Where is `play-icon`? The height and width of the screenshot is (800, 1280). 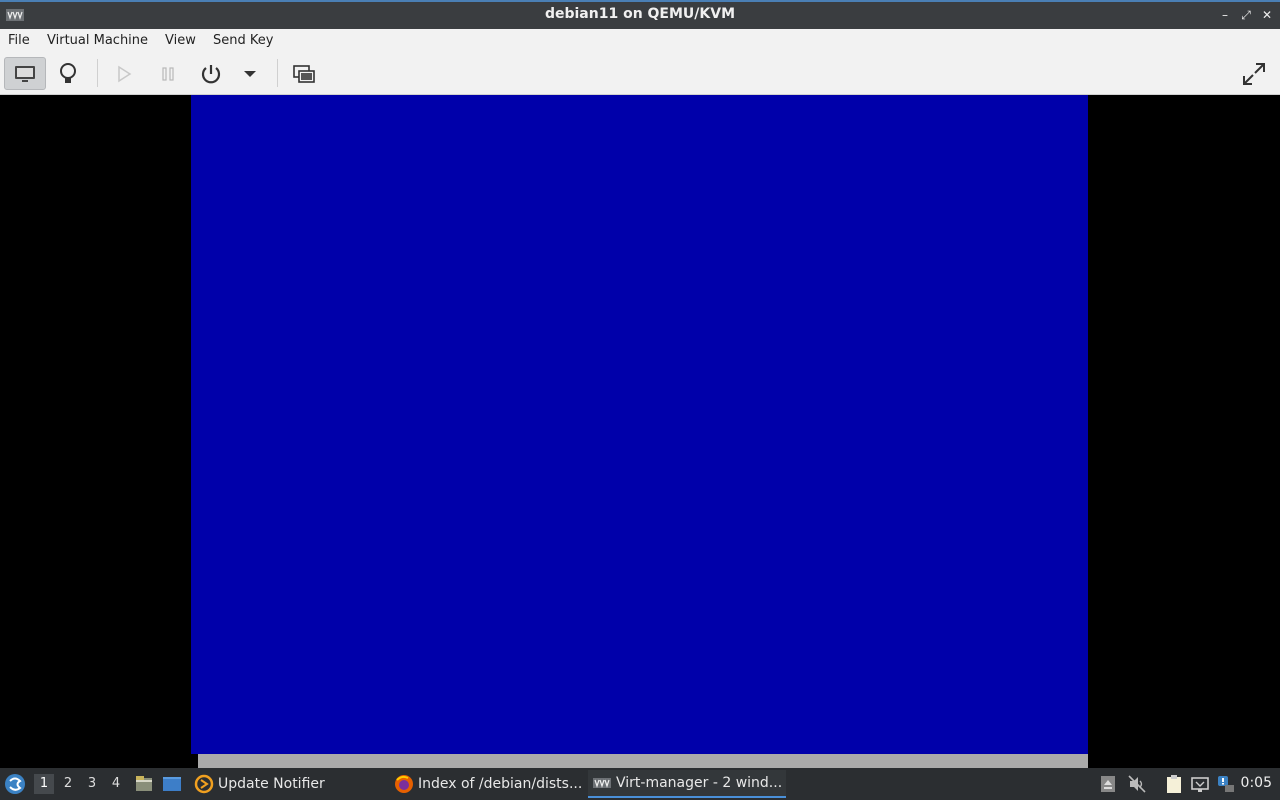 play-icon is located at coordinates (125, 73).